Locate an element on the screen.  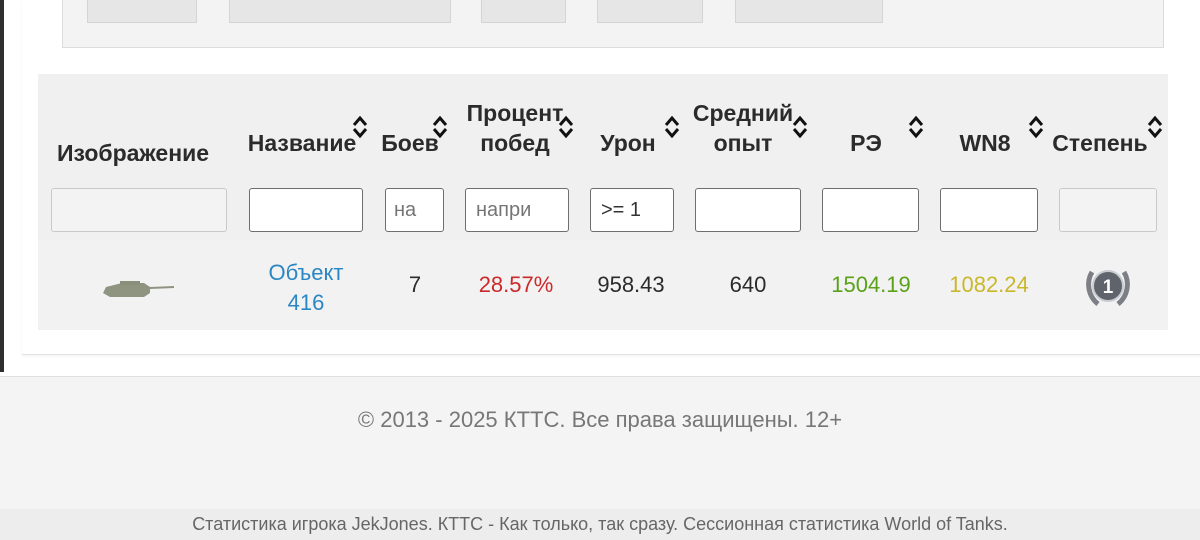
filter-winrate-input is located at coordinates (517, 210).